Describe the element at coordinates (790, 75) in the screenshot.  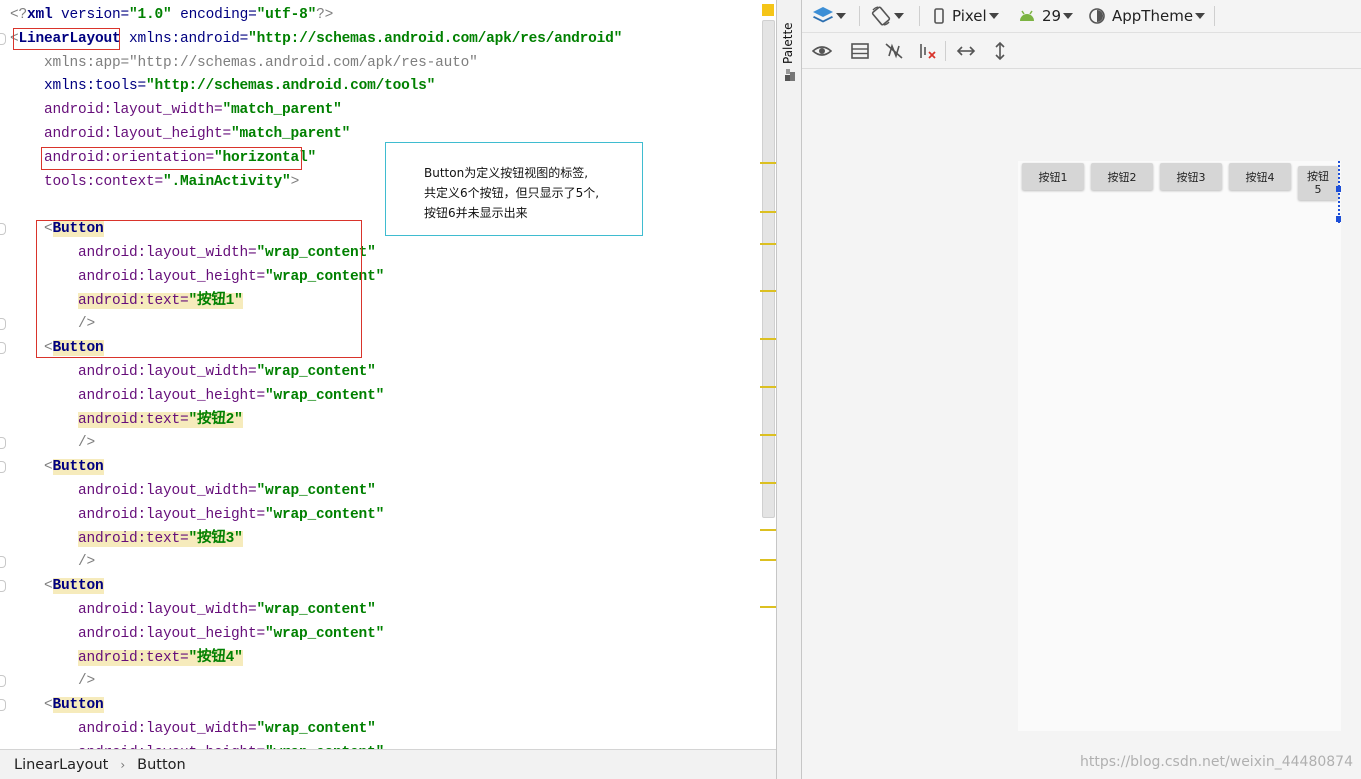
I see `palette-icon` at that location.